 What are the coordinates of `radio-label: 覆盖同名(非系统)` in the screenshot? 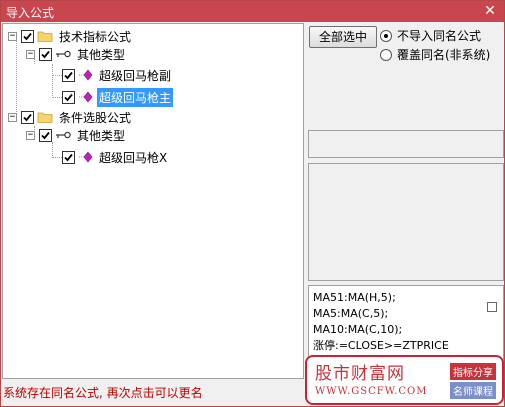 It's located at (444, 55).